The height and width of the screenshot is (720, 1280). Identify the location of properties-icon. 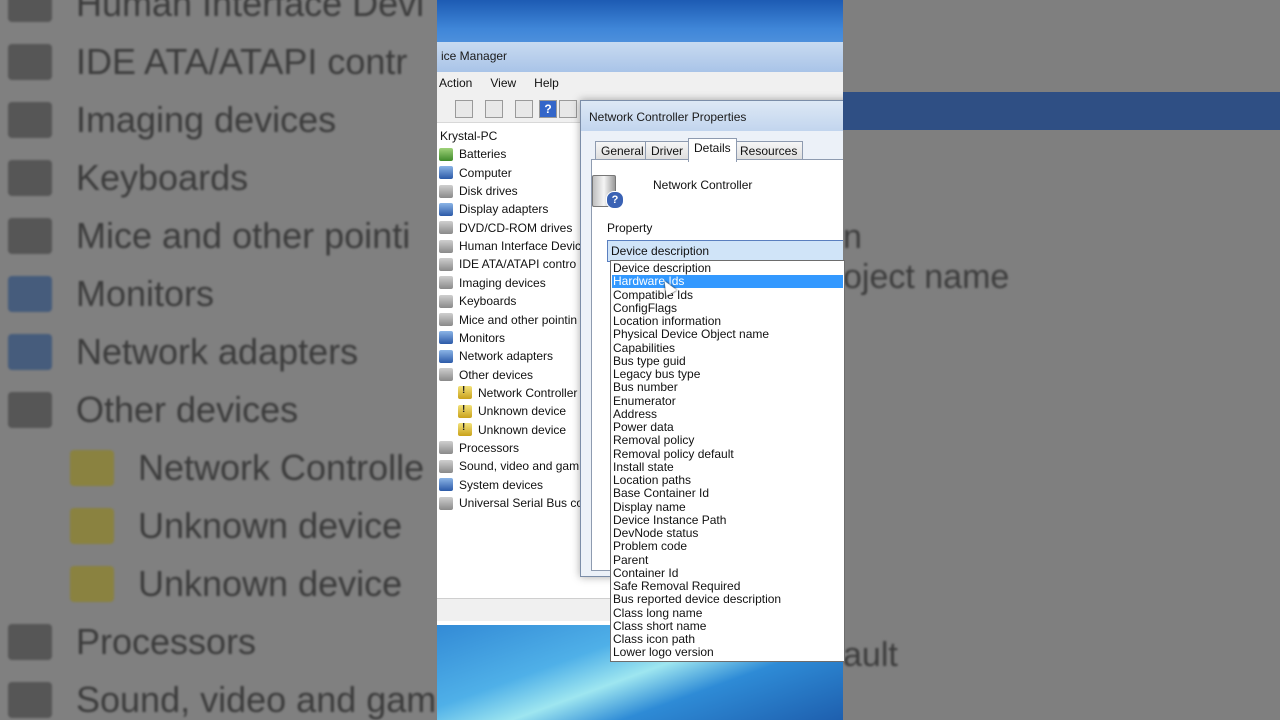
(464, 109).